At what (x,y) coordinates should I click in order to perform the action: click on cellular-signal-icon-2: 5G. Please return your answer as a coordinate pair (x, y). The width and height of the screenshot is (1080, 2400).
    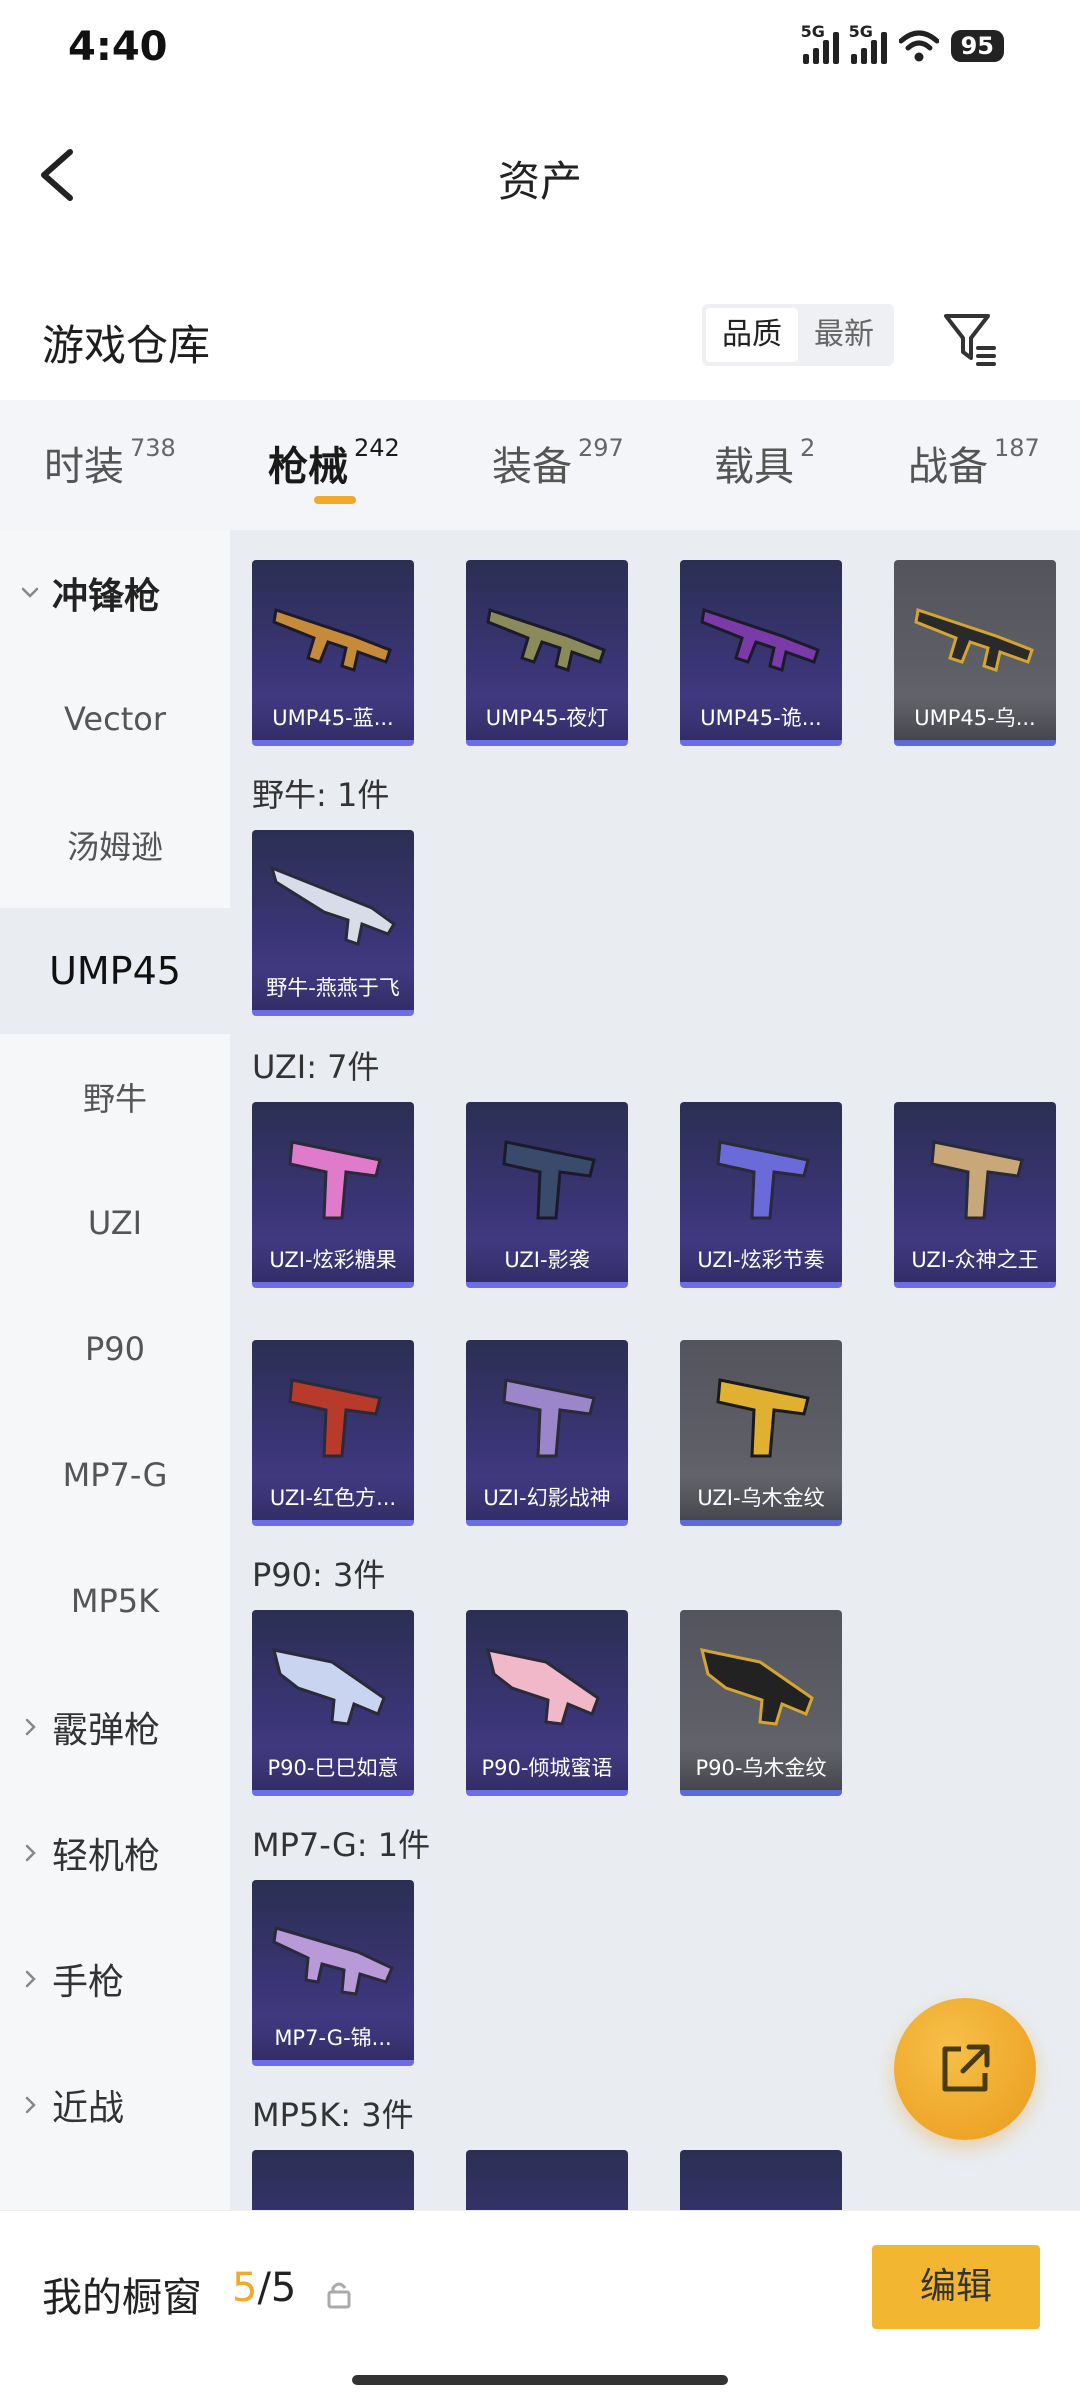
    Looking at the image, I should click on (868, 43).